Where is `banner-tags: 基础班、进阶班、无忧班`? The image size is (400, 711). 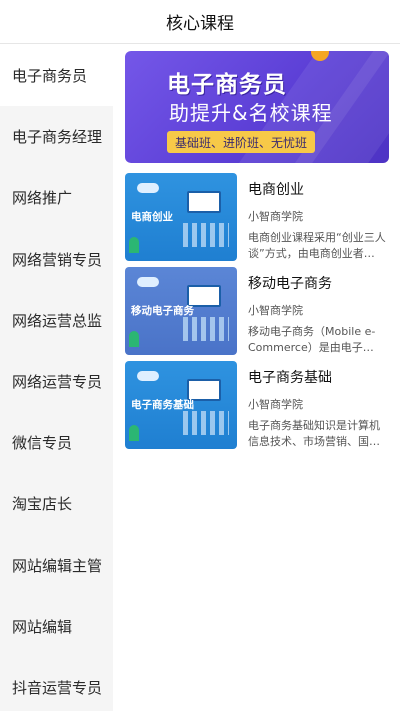 banner-tags: 基础班、进阶班、无忧班 is located at coordinates (241, 142).